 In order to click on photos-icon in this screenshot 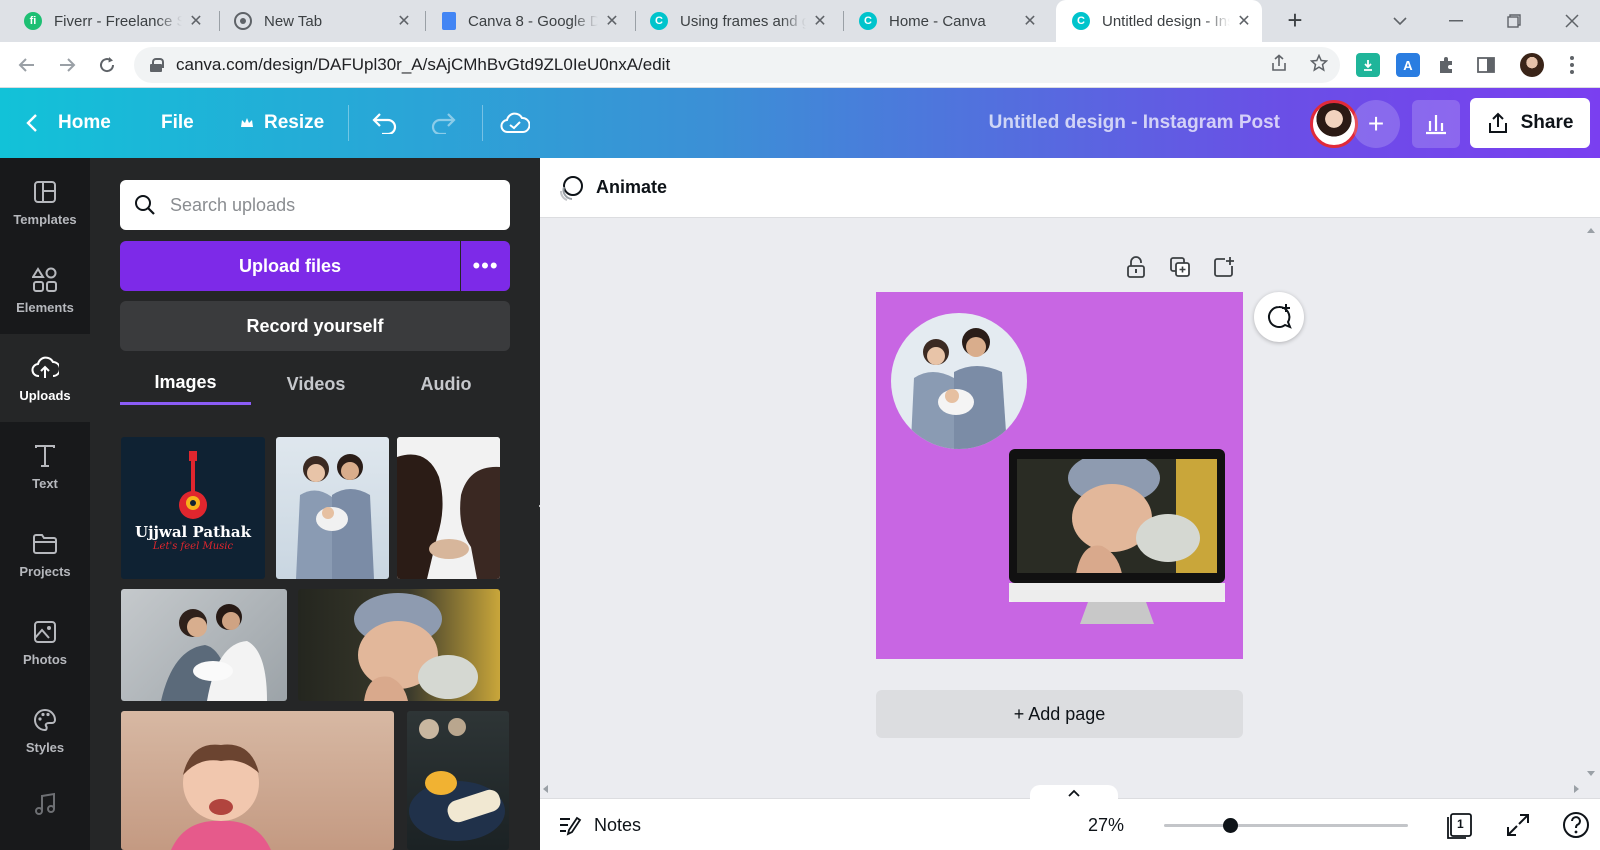, I will do `click(45, 632)`.